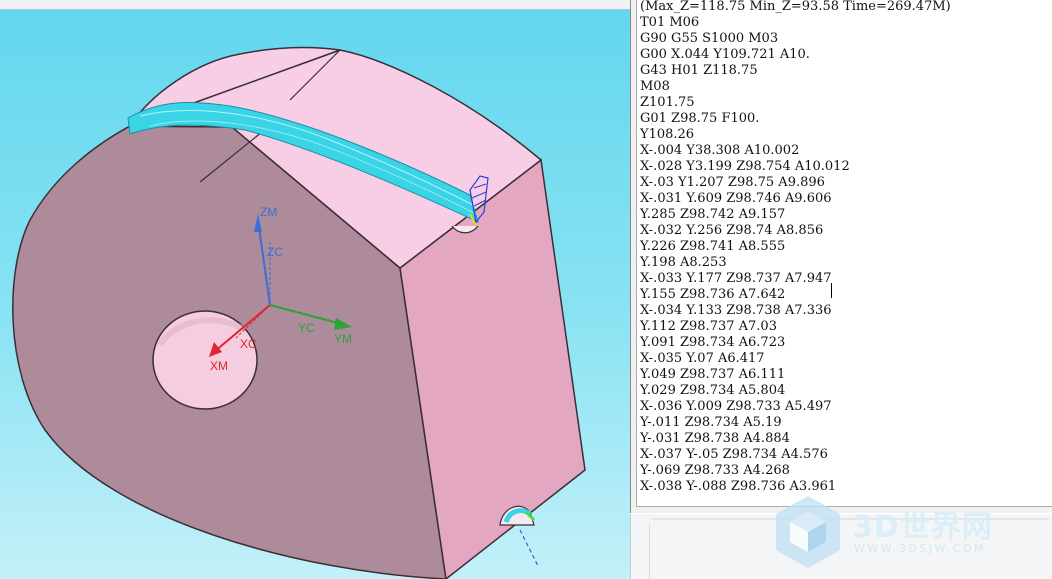  What do you see at coordinates (736, 198) in the screenshot?
I see `nc-code-line: X-.031 Y.609 Z98.746 A9.606` at bounding box center [736, 198].